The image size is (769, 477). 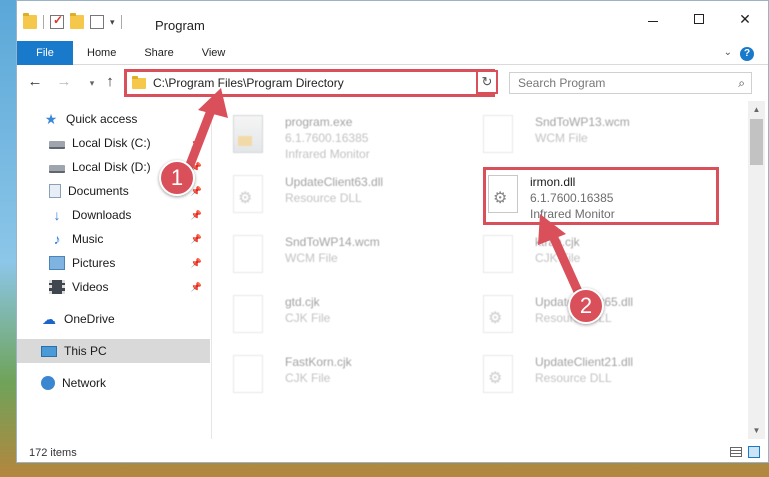 What do you see at coordinates (35, 81) in the screenshot?
I see `back-arrow-icon: ←` at bounding box center [35, 81].